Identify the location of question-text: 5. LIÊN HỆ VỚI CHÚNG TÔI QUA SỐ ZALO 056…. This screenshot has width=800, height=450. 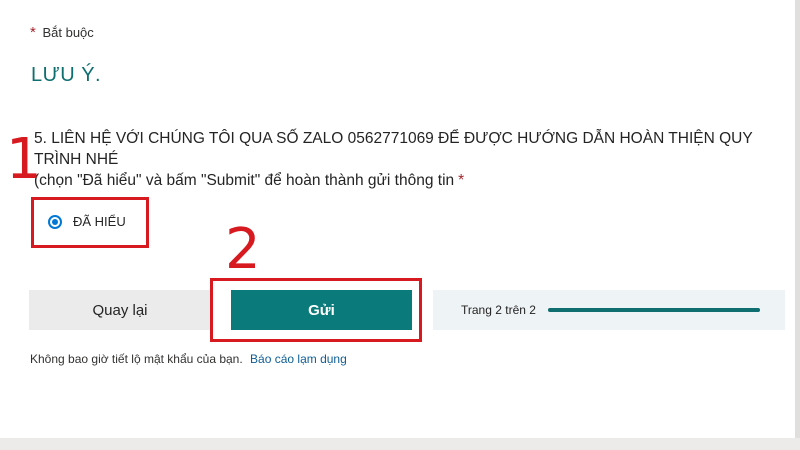
(393, 149).